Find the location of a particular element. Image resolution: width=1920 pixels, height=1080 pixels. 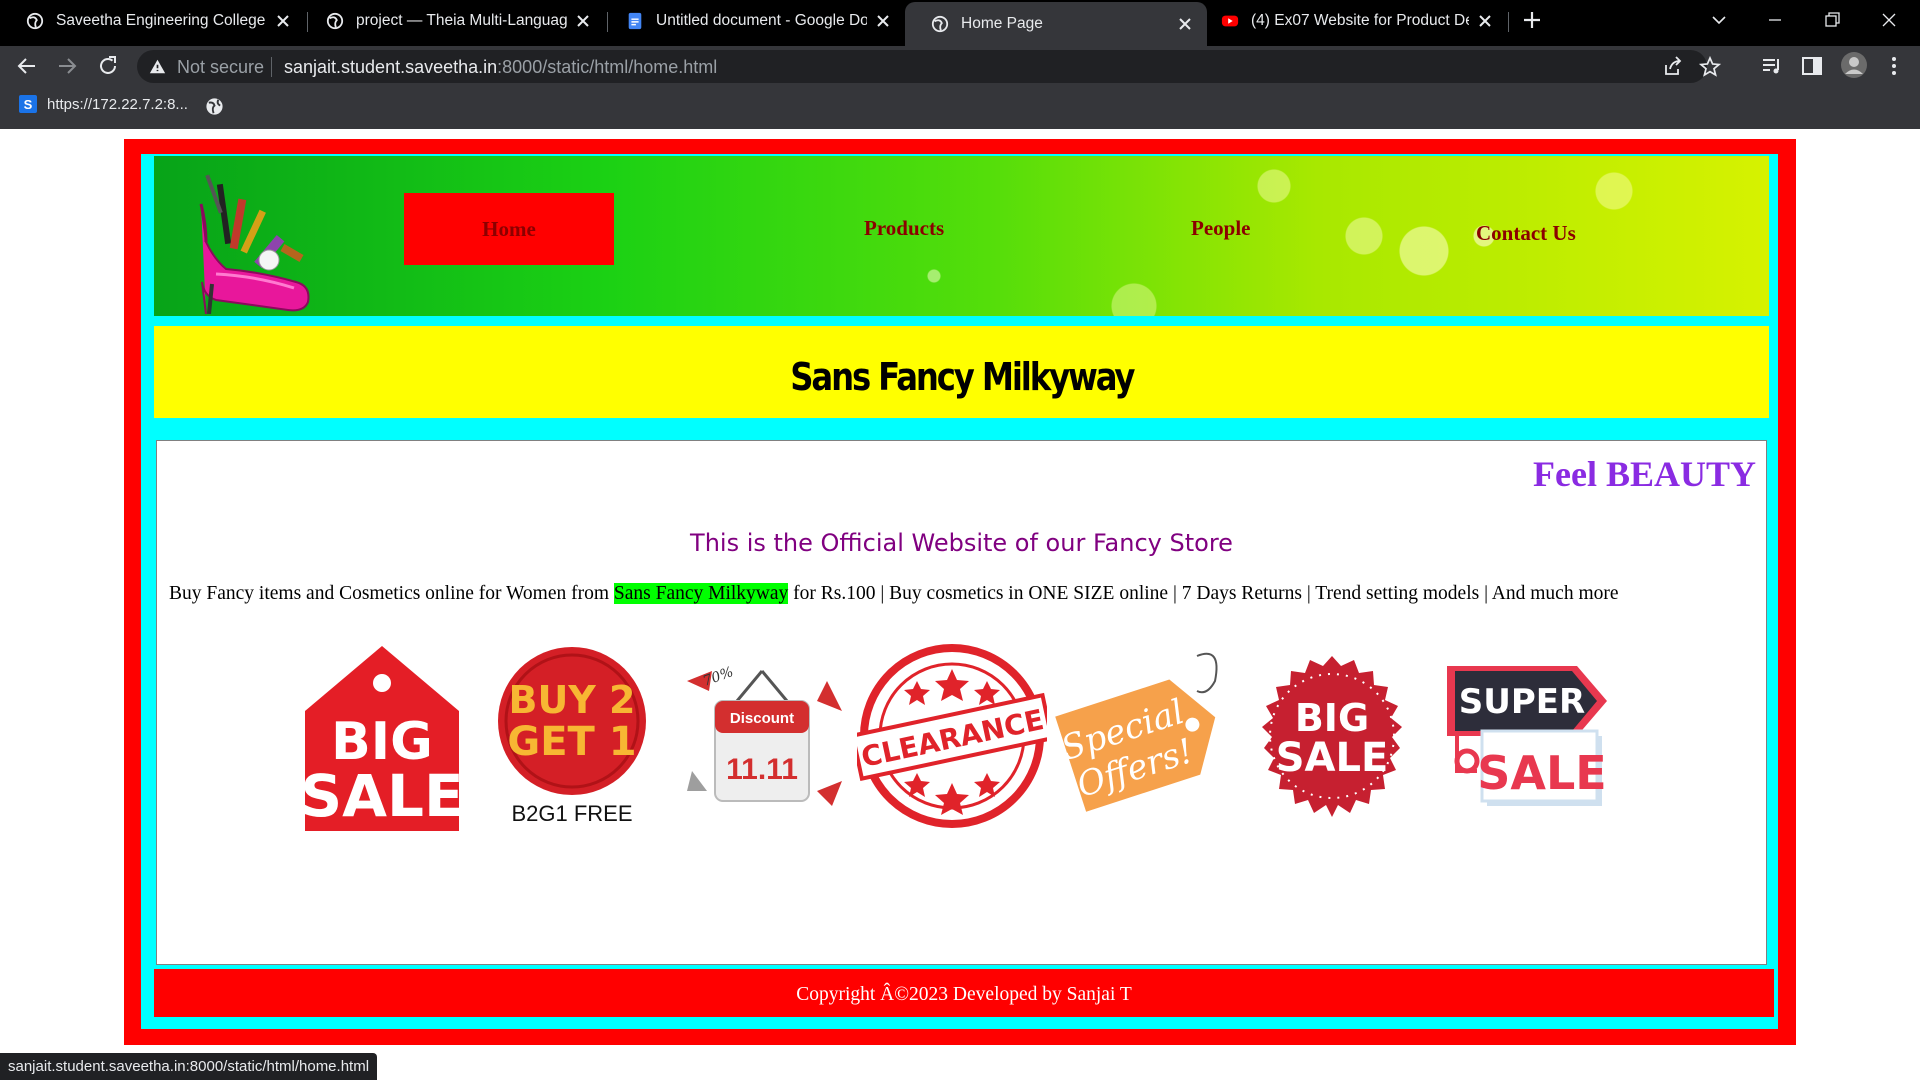

big-sale-tag-badge: BIG SALE is located at coordinates (382, 738).